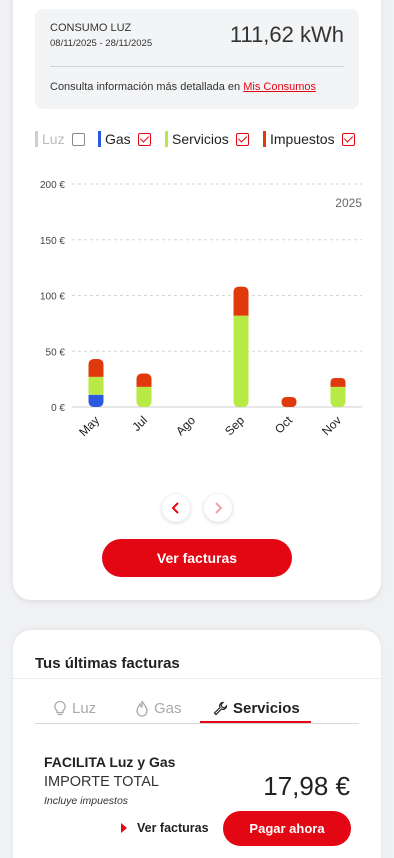 The image size is (394, 858). What do you see at coordinates (84, 708) in the screenshot?
I see `tab-luz-label: Luz` at bounding box center [84, 708].